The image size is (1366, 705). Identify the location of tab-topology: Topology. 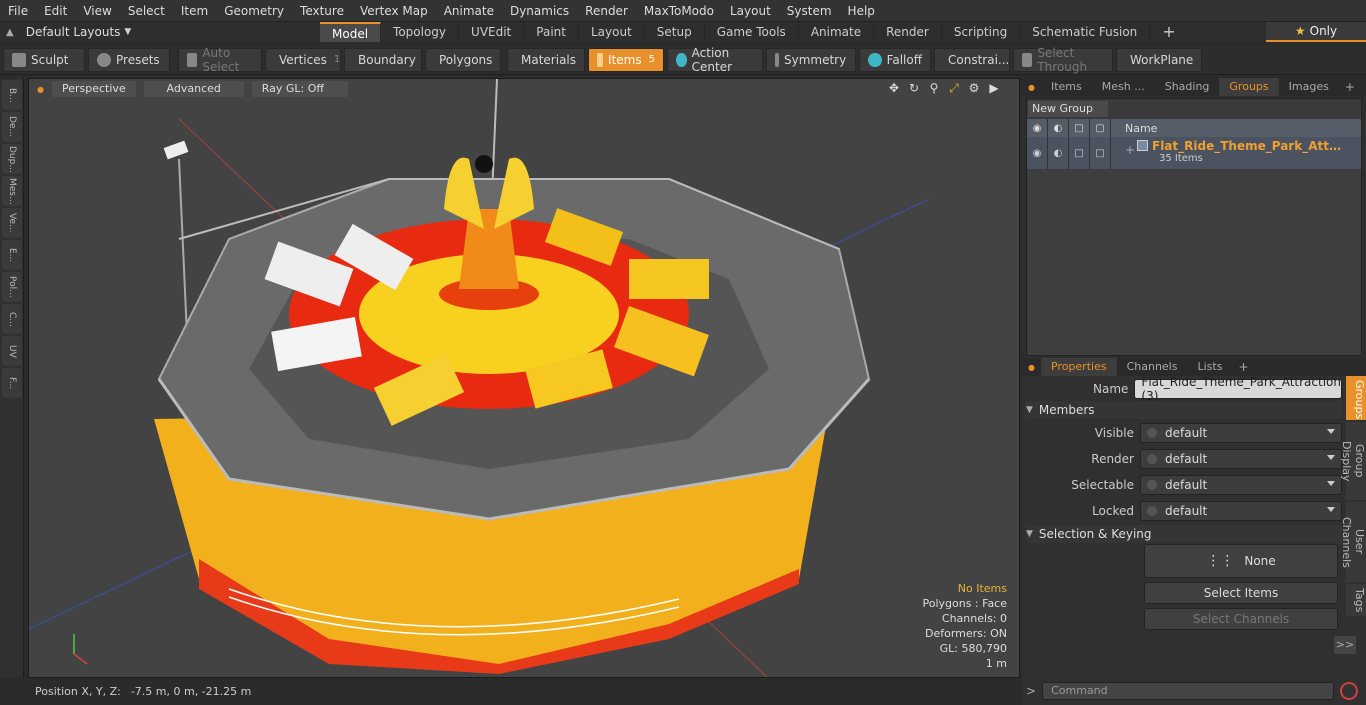
(420, 32).